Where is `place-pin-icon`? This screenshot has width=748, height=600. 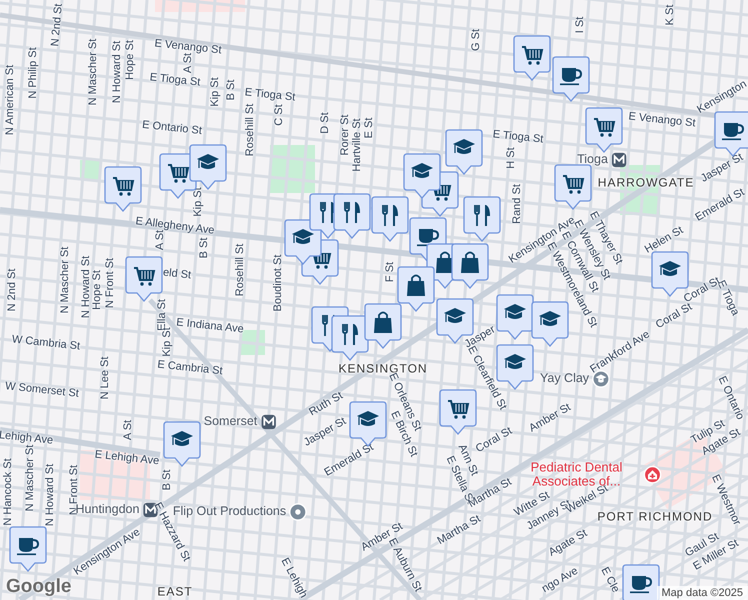 place-pin-icon is located at coordinates (298, 512).